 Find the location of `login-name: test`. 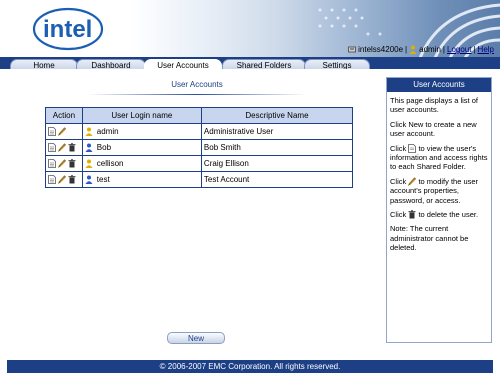

login-name: test is located at coordinates (103, 179).